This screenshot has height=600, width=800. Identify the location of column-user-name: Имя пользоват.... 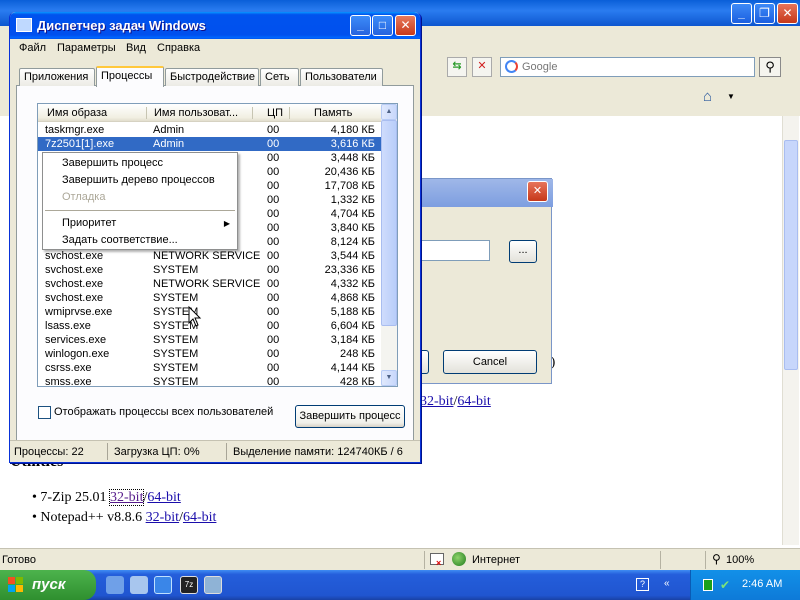
(196, 113).